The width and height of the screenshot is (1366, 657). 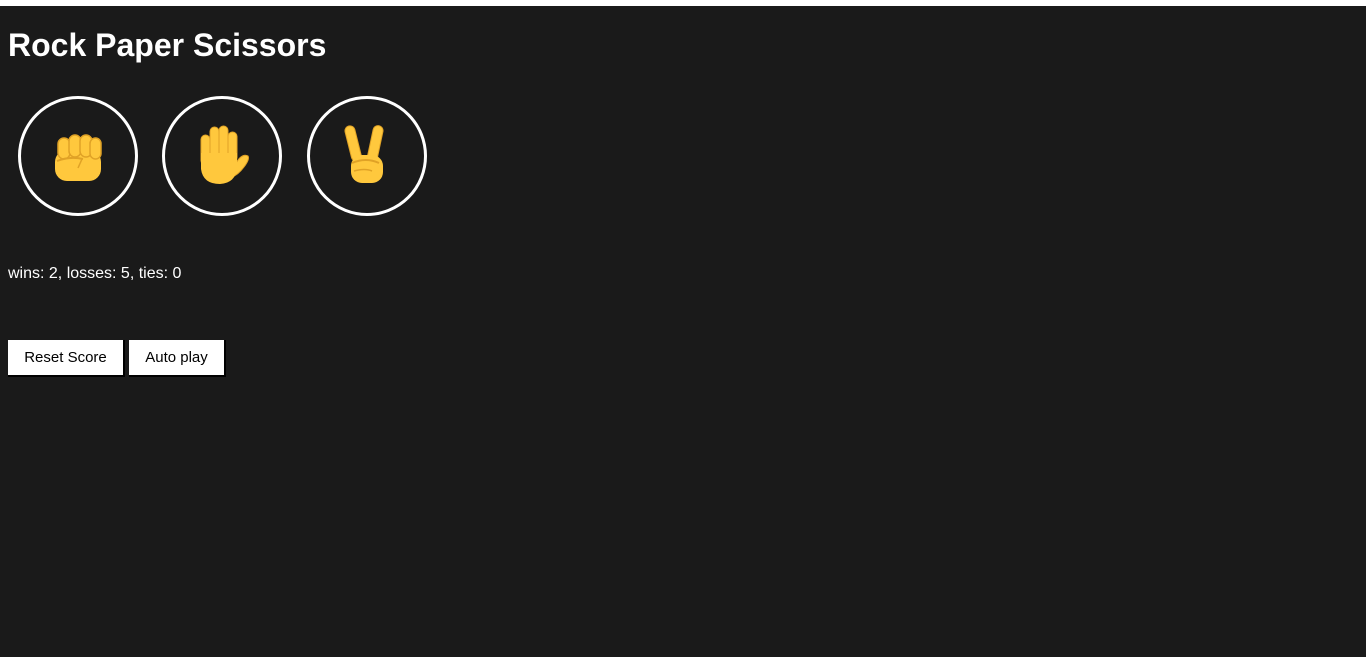 I want to click on rock-move-button, so click(x=78, y=156).